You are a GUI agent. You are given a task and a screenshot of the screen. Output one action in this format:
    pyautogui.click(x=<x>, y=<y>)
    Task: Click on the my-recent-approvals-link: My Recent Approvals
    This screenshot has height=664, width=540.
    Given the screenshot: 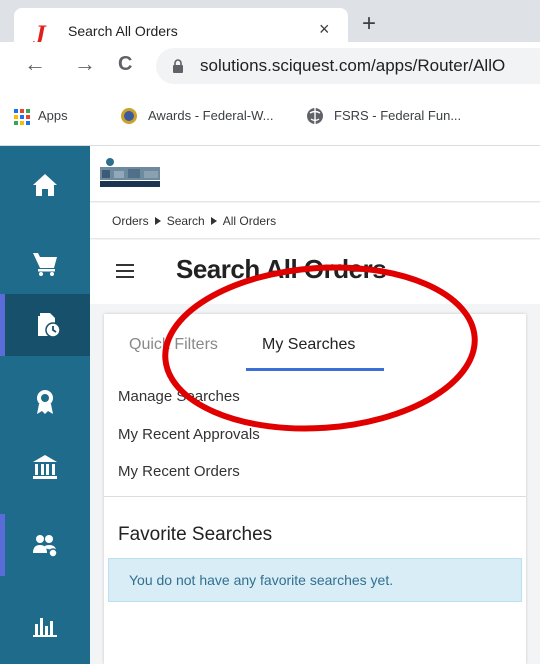 What is the action you would take?
    pyautogui.click(x=189, y=434)
    